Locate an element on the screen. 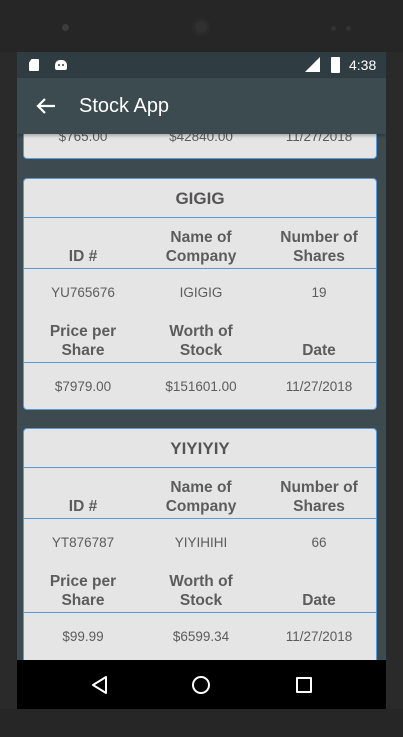 The height and width of the screenshot is (737, 403). device-left-bezel is located at coordinates (8, 382).